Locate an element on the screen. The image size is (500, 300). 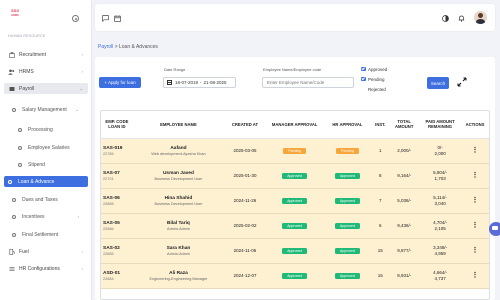
col-paid-remaining: PAID AMOUNT REMAINING is located at coordinates (440, 125).